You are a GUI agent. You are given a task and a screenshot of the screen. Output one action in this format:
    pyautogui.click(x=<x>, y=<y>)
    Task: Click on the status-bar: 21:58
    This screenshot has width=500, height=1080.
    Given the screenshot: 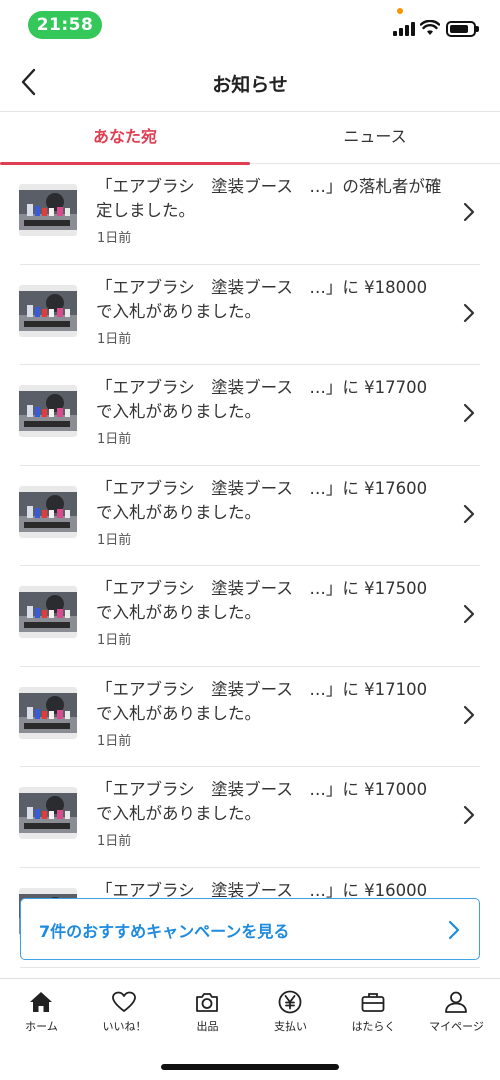 What is the action you would take?
    pyautogui.click(x=250, y=26)
    